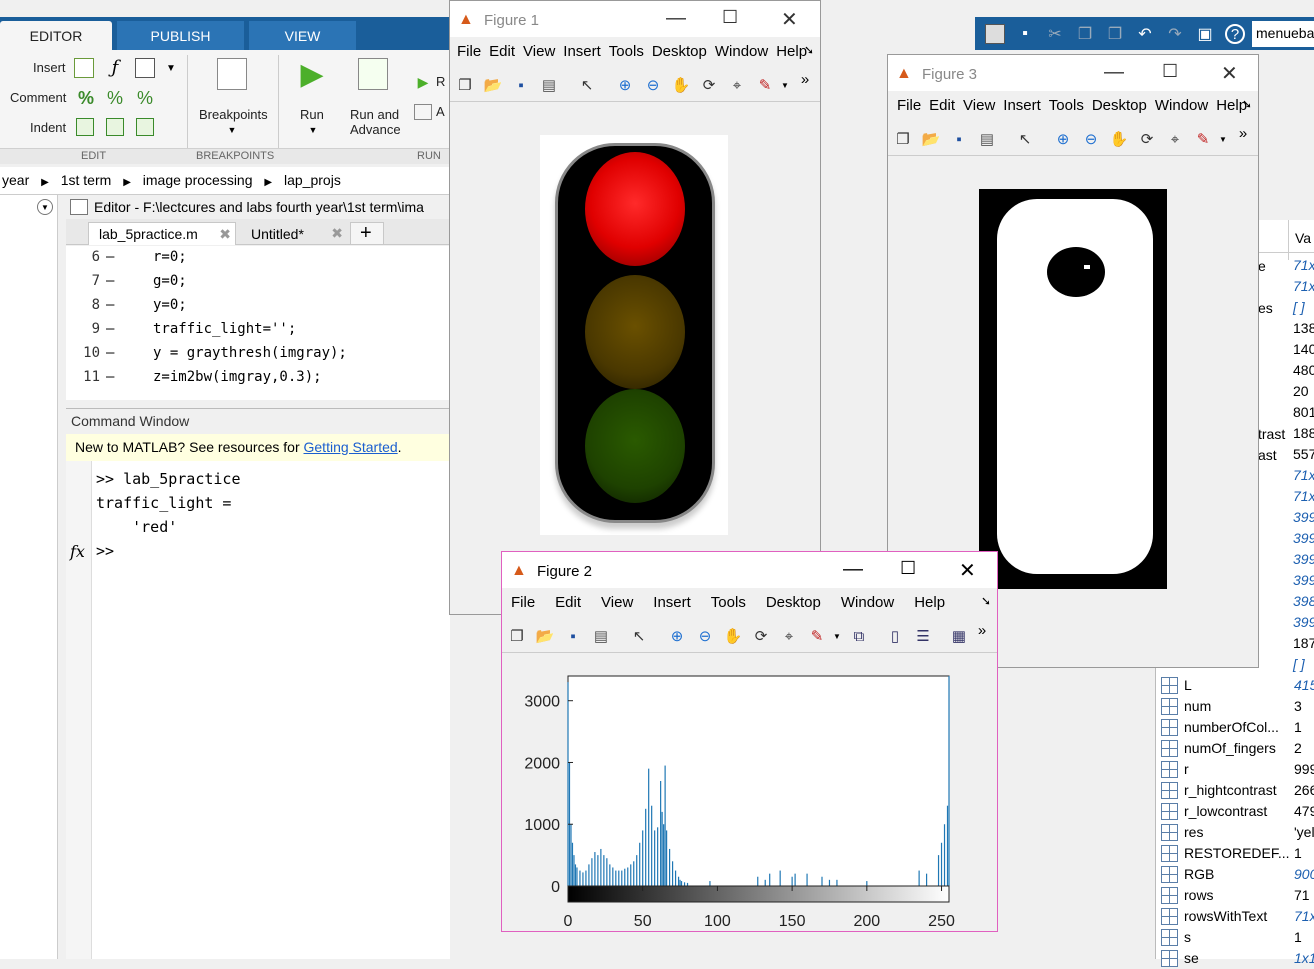 This screenshot has width=1314, height=969. I want to click on link-plot-icon: ⧉, so click(859, 636).